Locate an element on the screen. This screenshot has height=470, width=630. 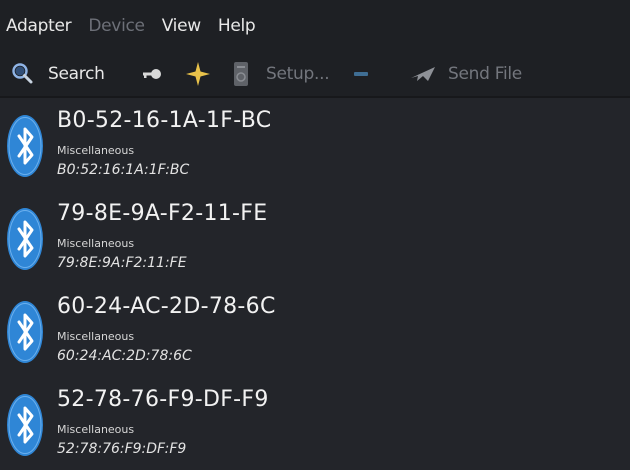
device-address: 52:78:76:F9:DF:F9 is located at coordinates (122, 449).